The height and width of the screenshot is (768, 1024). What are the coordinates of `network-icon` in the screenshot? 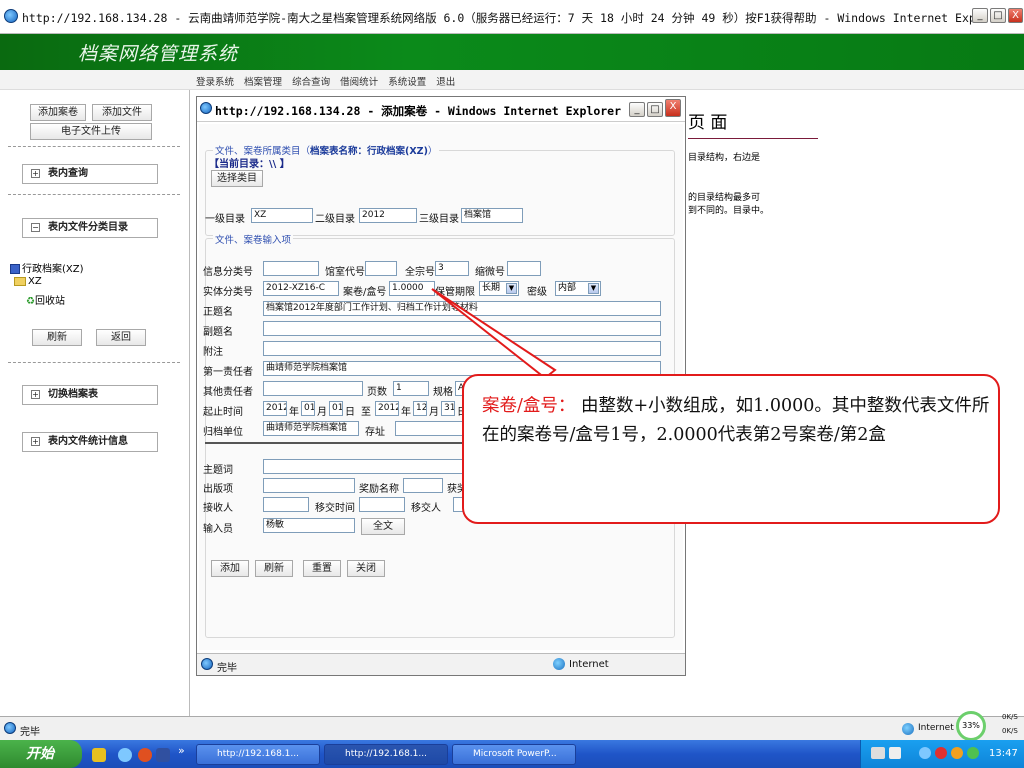 It's located at (925, 753).